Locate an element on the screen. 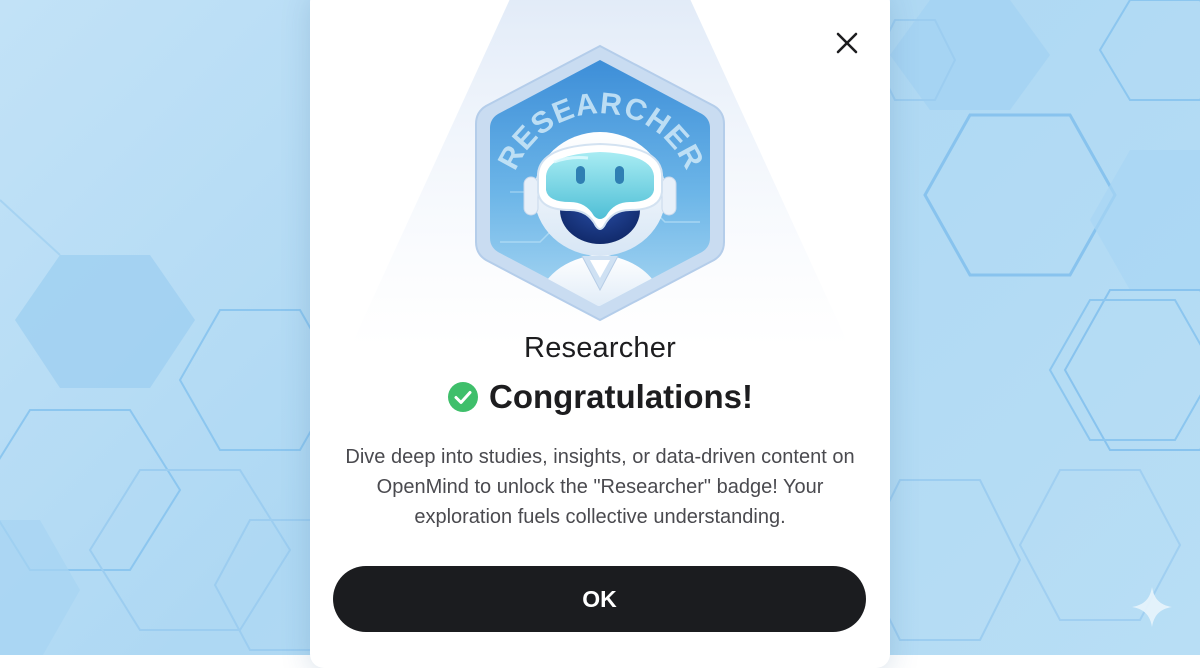 The image size is (1200, 668). congratulations-heading: Congratulations! is located at coordinates (600, 397).